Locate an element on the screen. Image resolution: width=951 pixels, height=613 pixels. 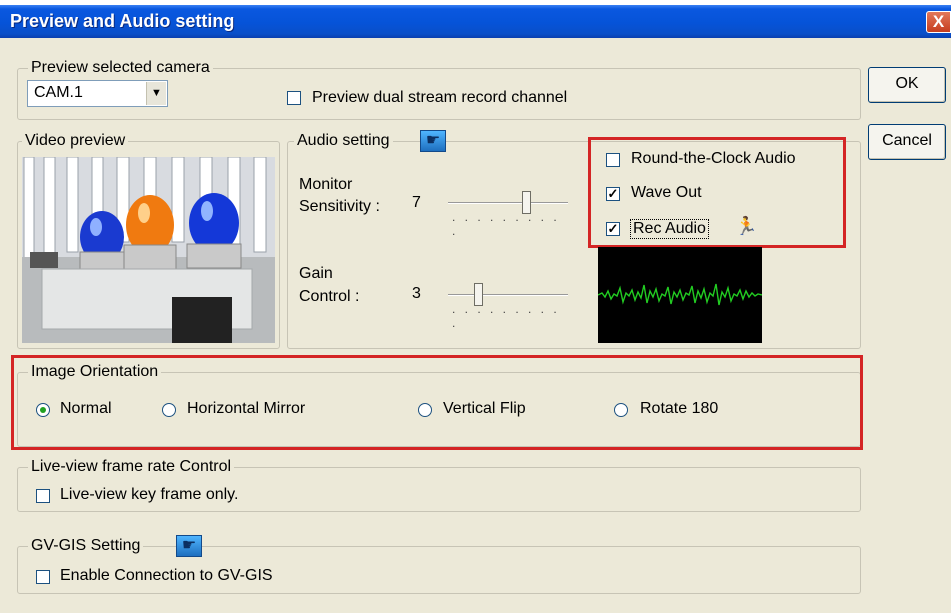
preview-camera-legend: Preview selected camera is located at coordinates (120, 68).